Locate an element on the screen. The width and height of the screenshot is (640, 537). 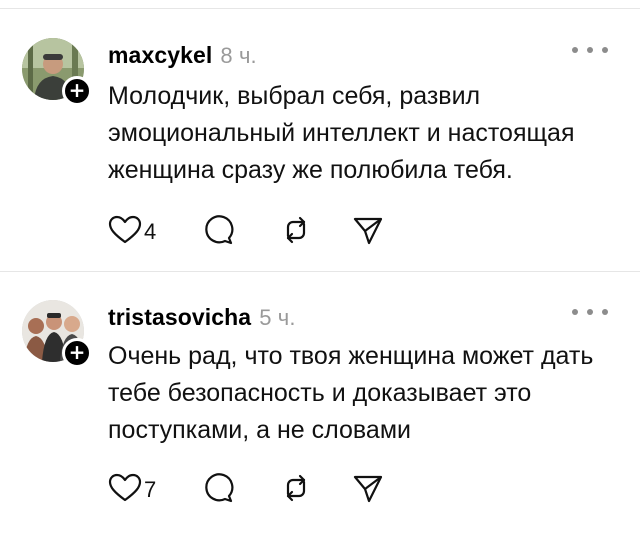
like-button: 4 is located at coordinates (132, 232).